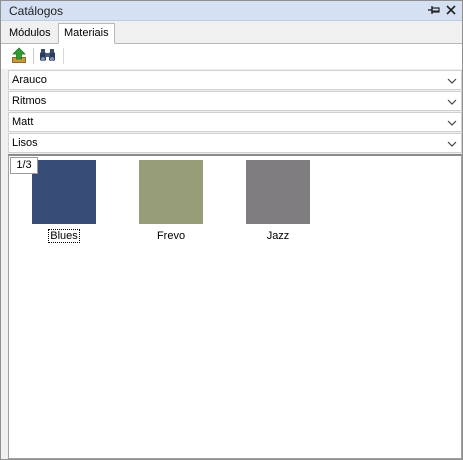  I want to click on filter-dropdown-brand: Arauco, so click(235, 80).